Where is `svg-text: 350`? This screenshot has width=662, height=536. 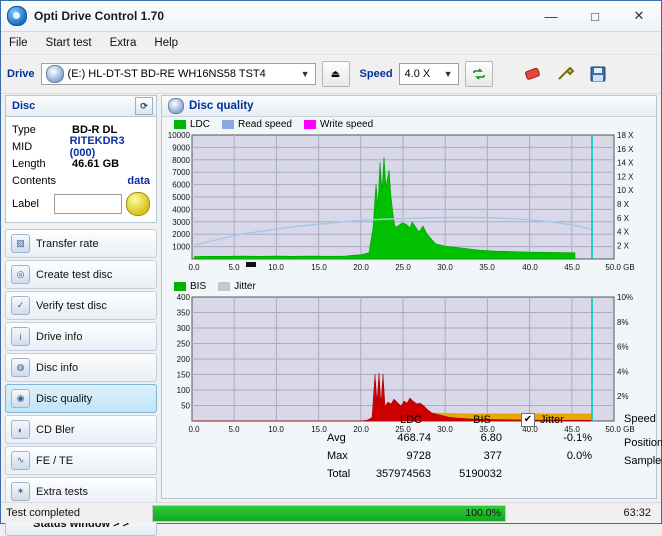 svg-text: 350 is located at coordinates (184, 313).